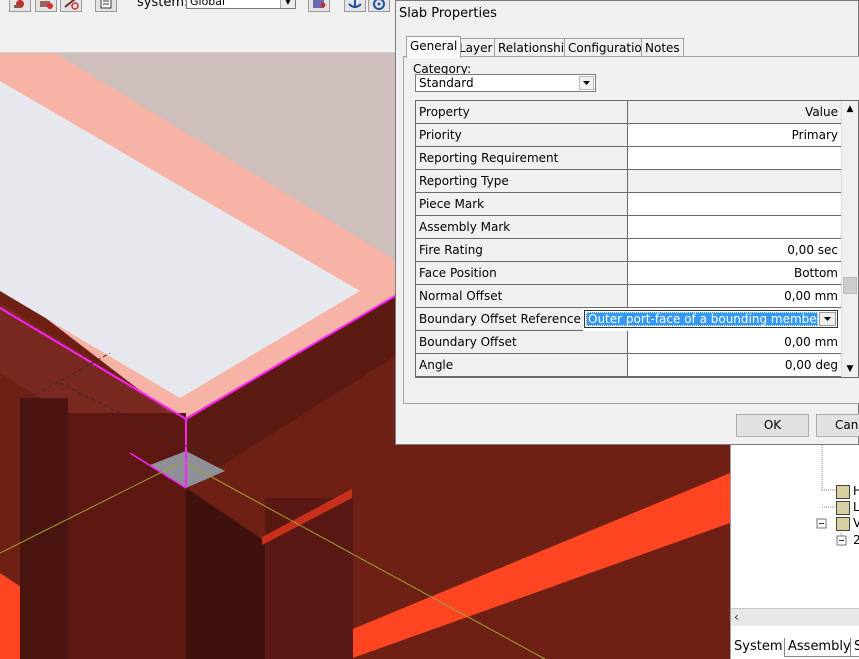 The width and height of the screenshot is (859, 659). What do you see at coordinates (287, 4) in the screenshot?
I see `chevron-down-icon: ▼` at bounding box center [287, 4].